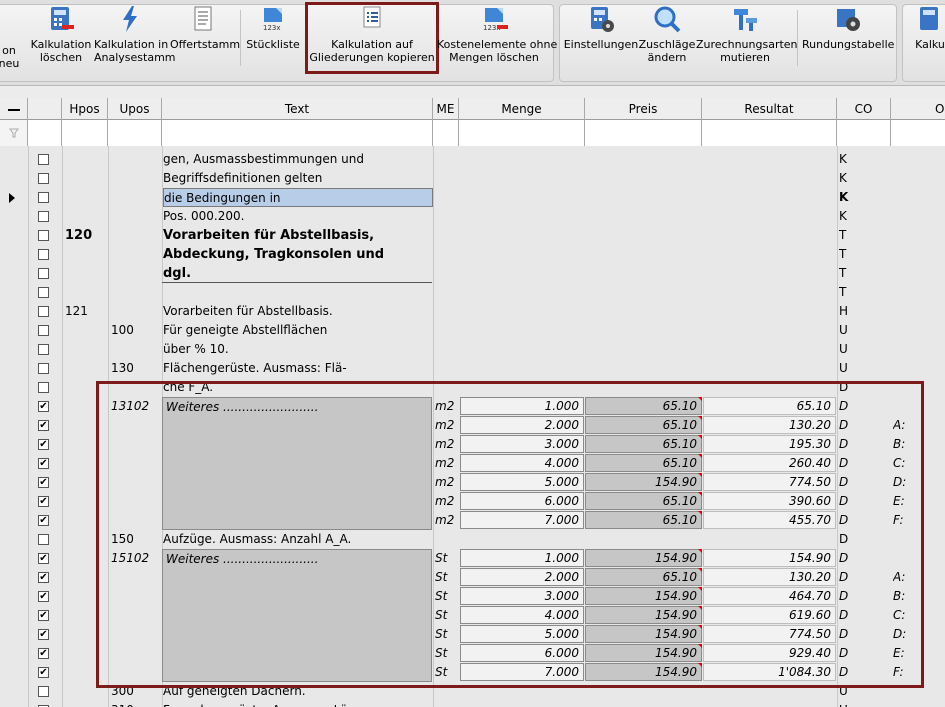  Describe the element at coordinates (472, 330) in the screenshot. I see `table-row: 100 Für geneigte Abstellflächen U` at that location.